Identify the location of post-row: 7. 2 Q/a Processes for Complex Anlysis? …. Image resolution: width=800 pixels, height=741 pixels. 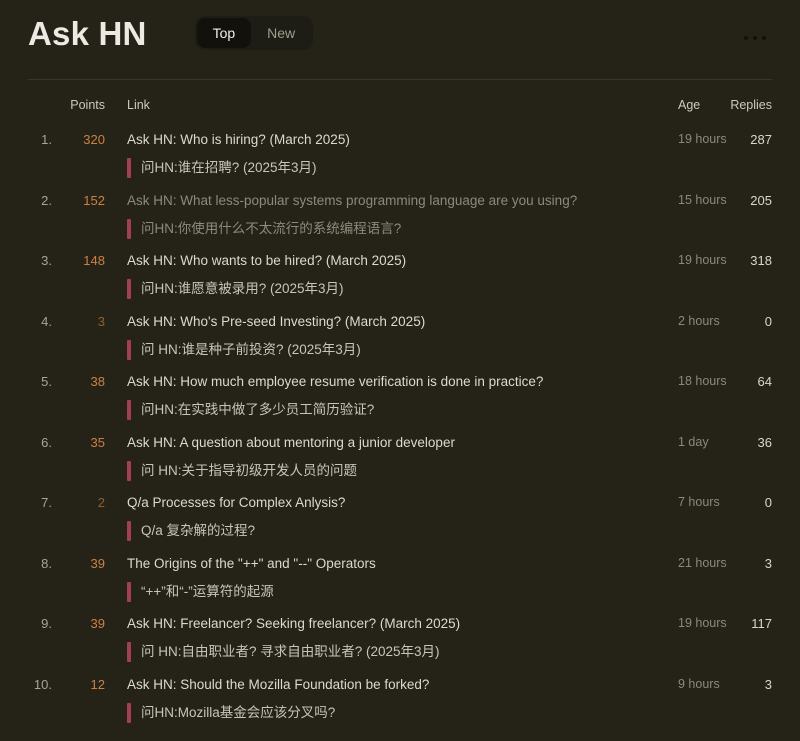
(400, 517).